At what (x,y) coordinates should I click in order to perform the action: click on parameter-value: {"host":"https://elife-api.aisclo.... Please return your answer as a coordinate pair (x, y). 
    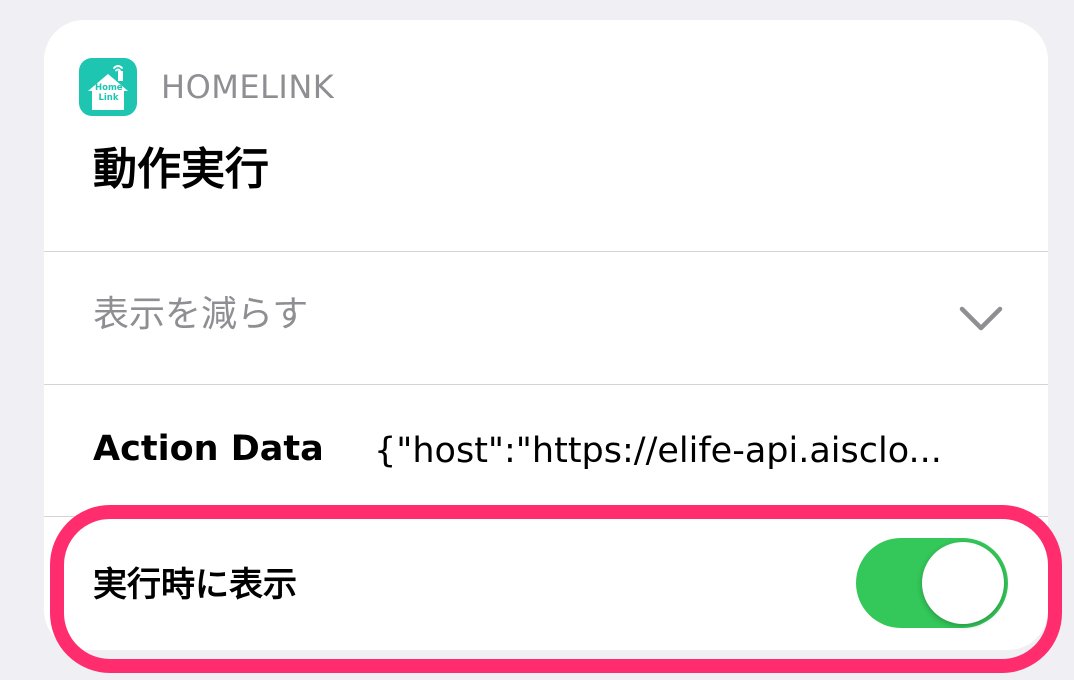
    Looking at the image, I should click on (688, 451).